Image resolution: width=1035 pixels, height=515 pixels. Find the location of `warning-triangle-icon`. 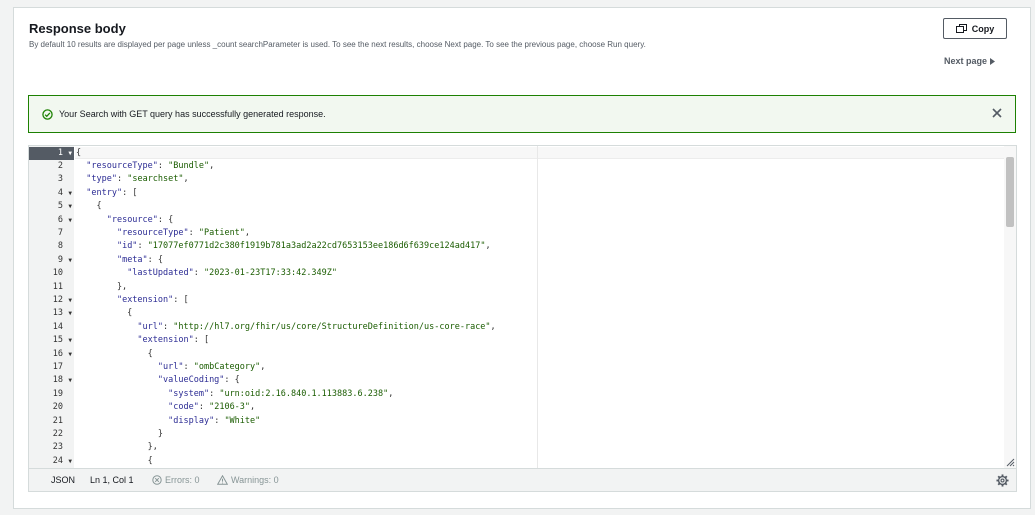

warning-triangle-icon is located at coordinates (222, 480).